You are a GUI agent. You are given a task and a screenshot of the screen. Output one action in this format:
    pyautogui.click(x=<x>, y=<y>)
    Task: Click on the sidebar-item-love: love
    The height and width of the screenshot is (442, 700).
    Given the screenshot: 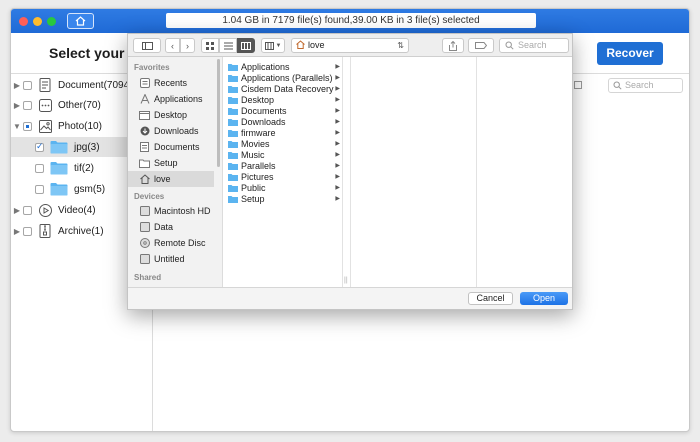 What is the action you would take?
    pyautogui.click(x=171, y=179)
    